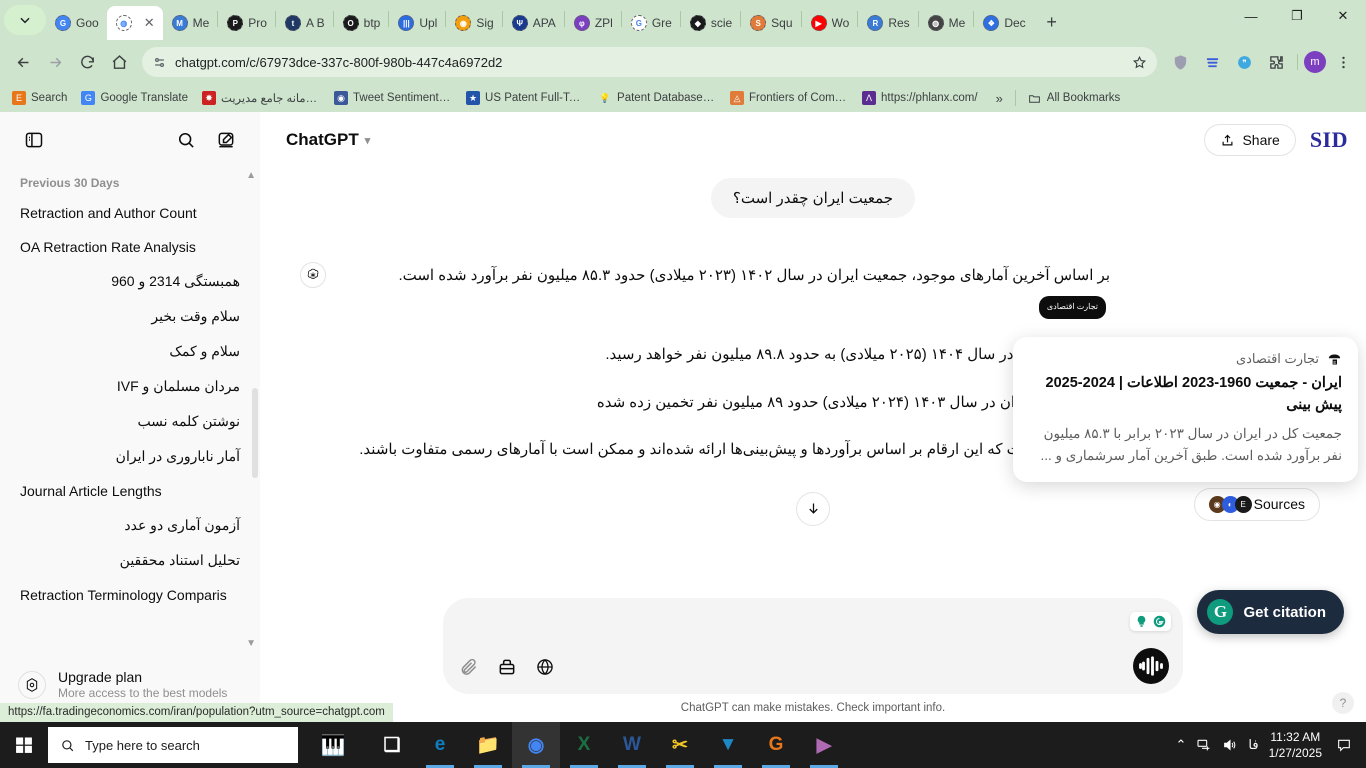 The height and width of the screenshot is (768, 1366). What do you see at coordinates (333, 745) in the screenshot?
I see `taskbar-music-icon: 🎹` at bounding box center [333, 745].